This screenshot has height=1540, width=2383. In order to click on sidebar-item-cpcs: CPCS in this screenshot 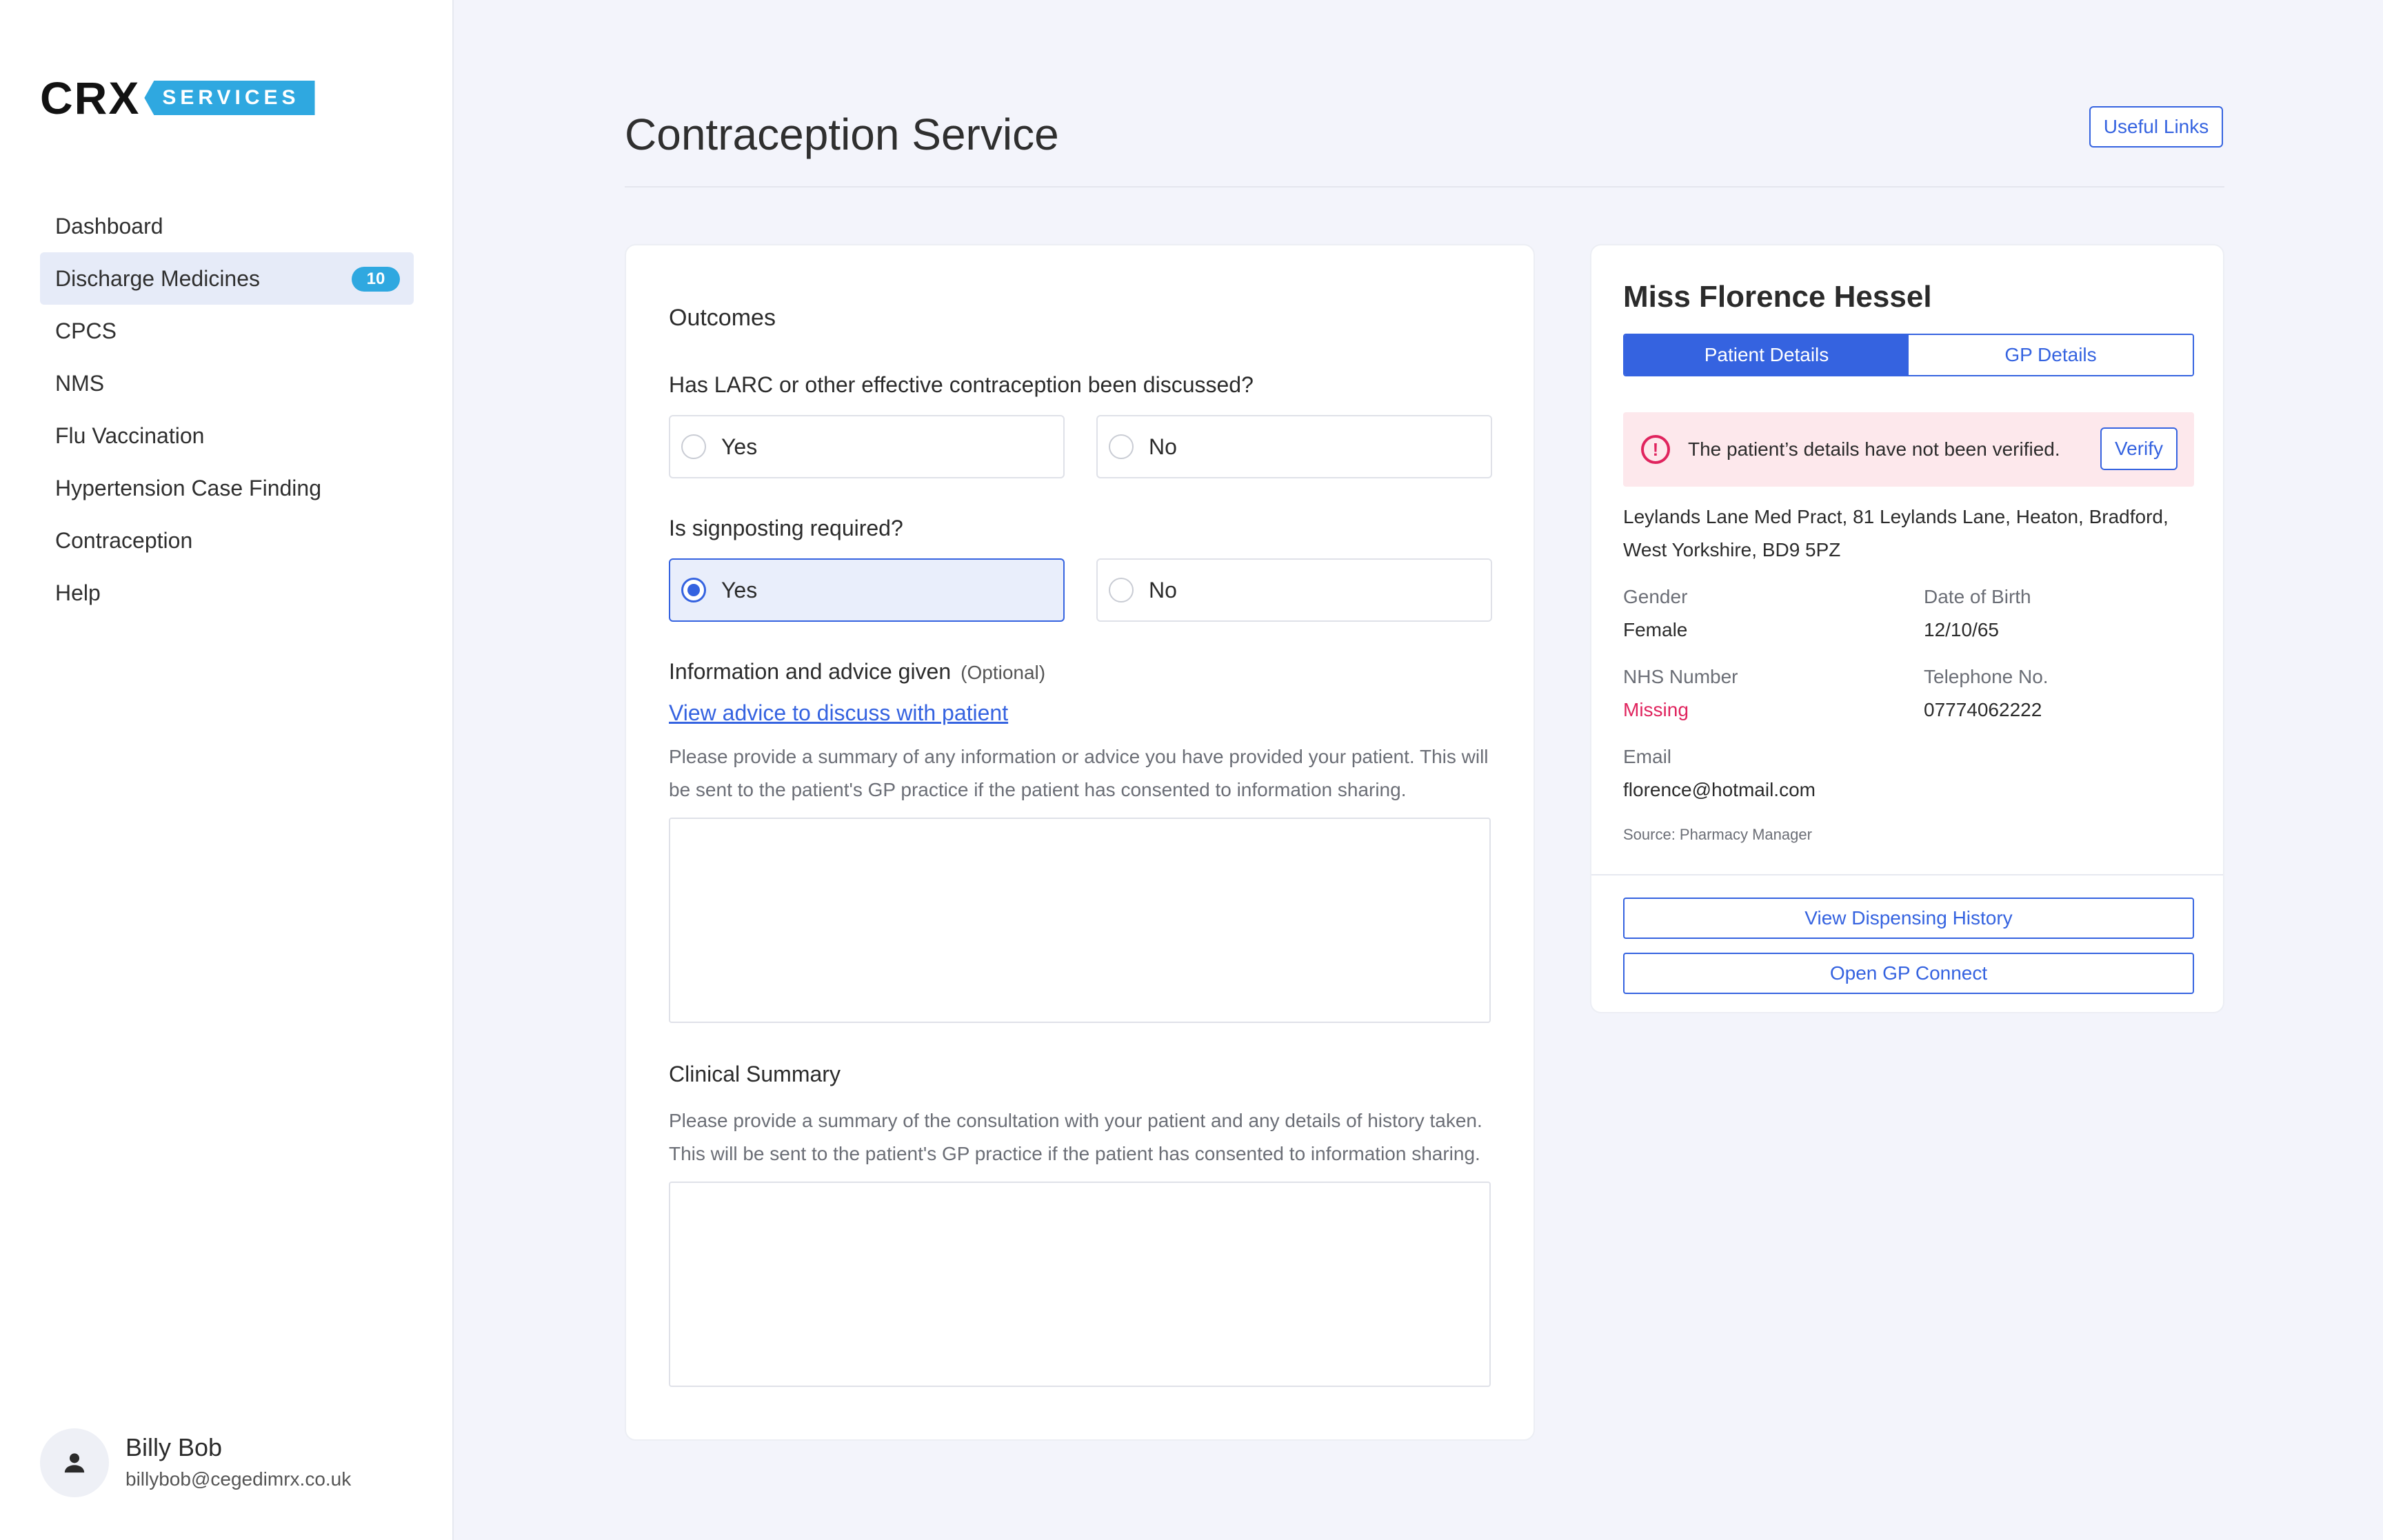, I will do `click(227, 331)`.